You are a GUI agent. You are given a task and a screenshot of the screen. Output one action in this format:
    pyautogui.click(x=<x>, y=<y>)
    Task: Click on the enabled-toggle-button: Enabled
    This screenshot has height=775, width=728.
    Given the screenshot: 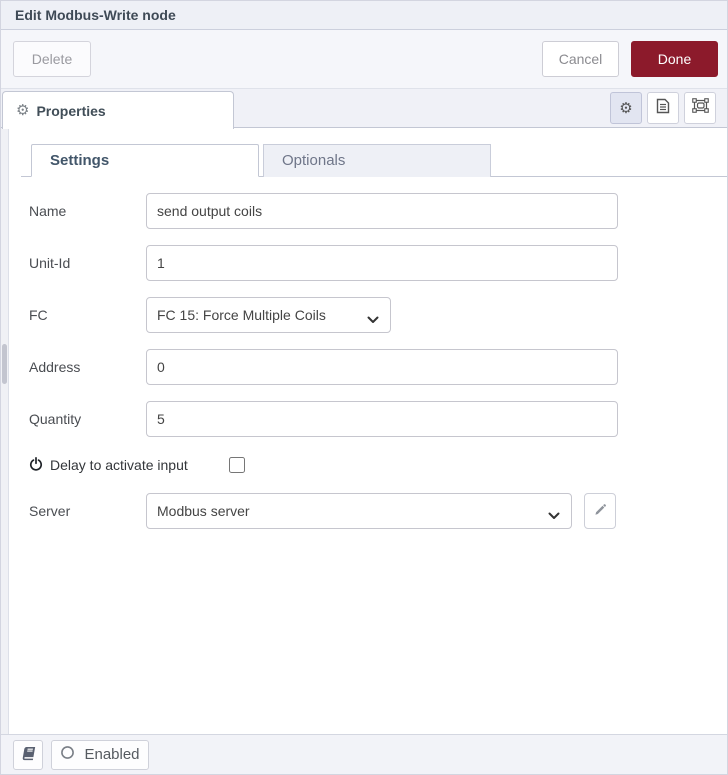 What is the action you would take?
    pyautogui.click(x=100, y=754)
    